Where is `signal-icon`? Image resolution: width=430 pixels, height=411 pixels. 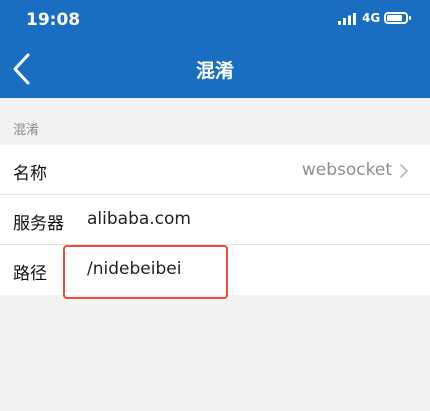
signal-icon is located at coordinates (347, 19).